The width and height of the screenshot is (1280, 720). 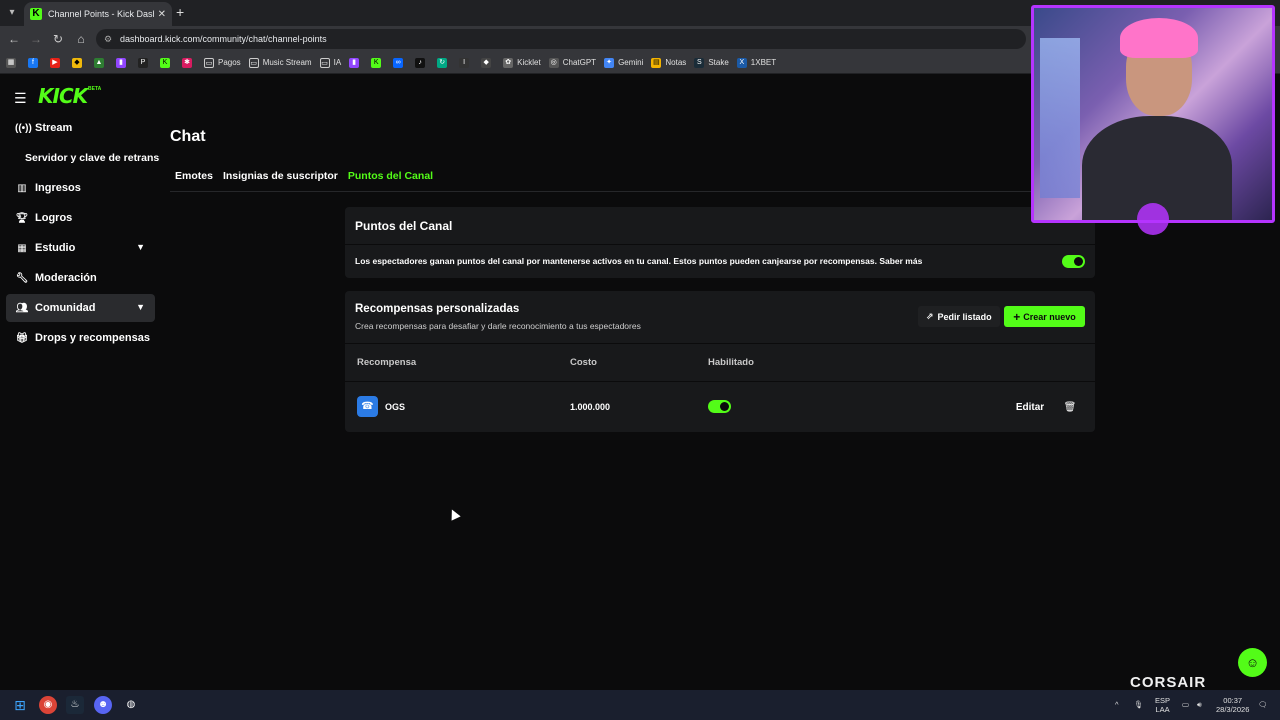 I want to click on sidebar-item-label: Logros, so click(x=54, y=218).